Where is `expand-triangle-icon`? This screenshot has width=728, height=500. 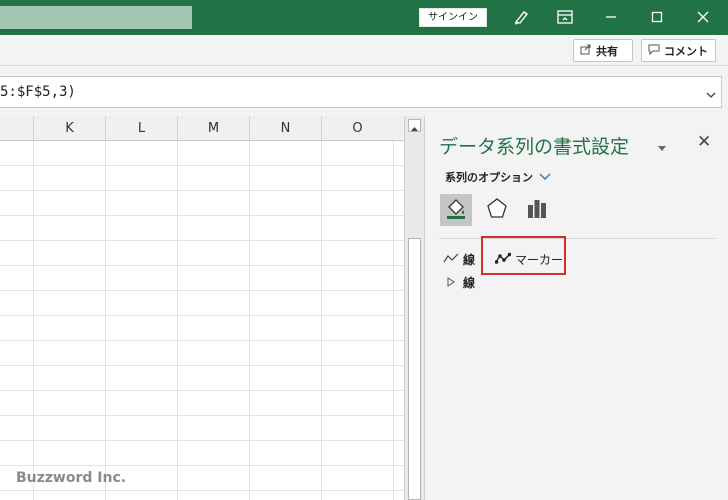
expand-triangle-icon is located at coordinates (451, 283).